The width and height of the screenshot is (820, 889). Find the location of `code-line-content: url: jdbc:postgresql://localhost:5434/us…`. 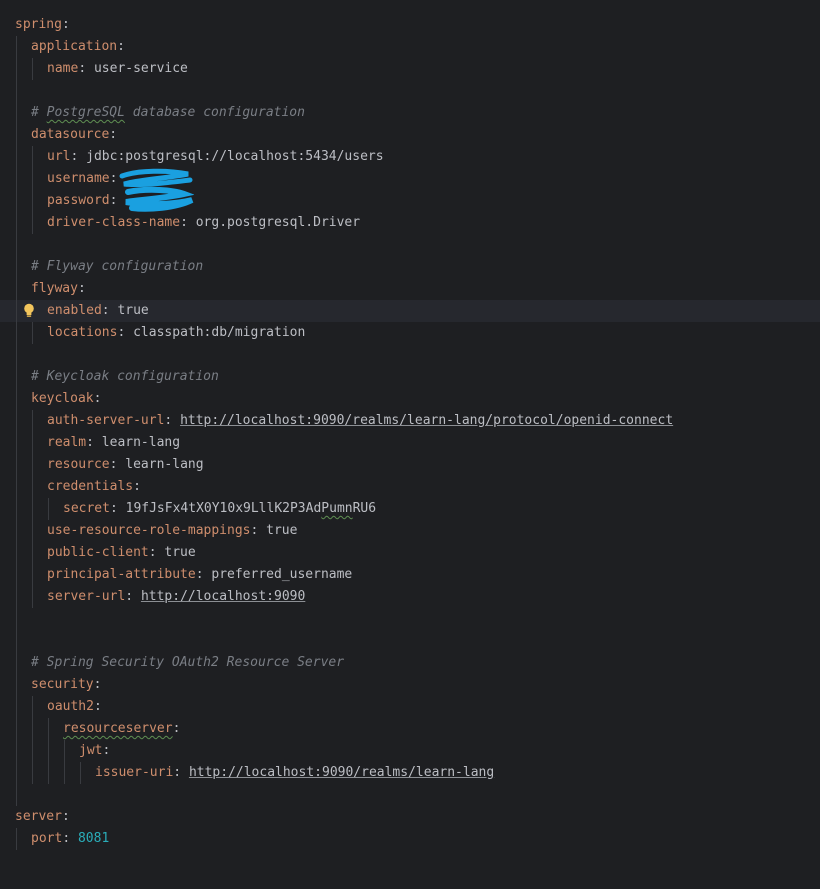

code-line-content: url: jdbc:postgresql://localhost:5434/us… is located at coordinates (215, 157).